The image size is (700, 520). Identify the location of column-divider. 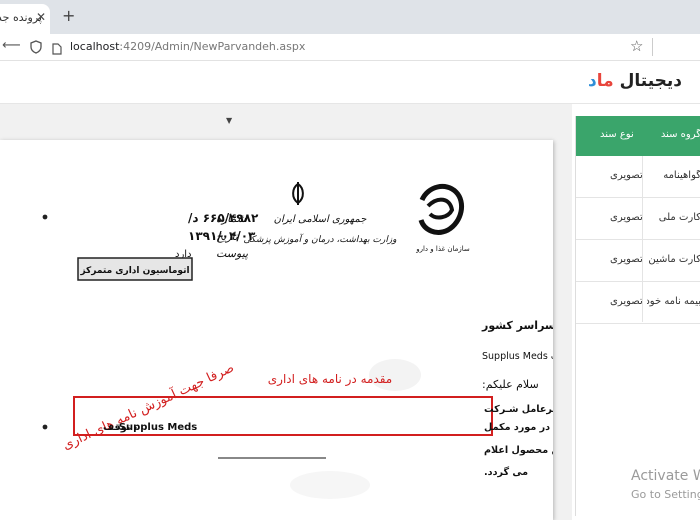
(642, 239).